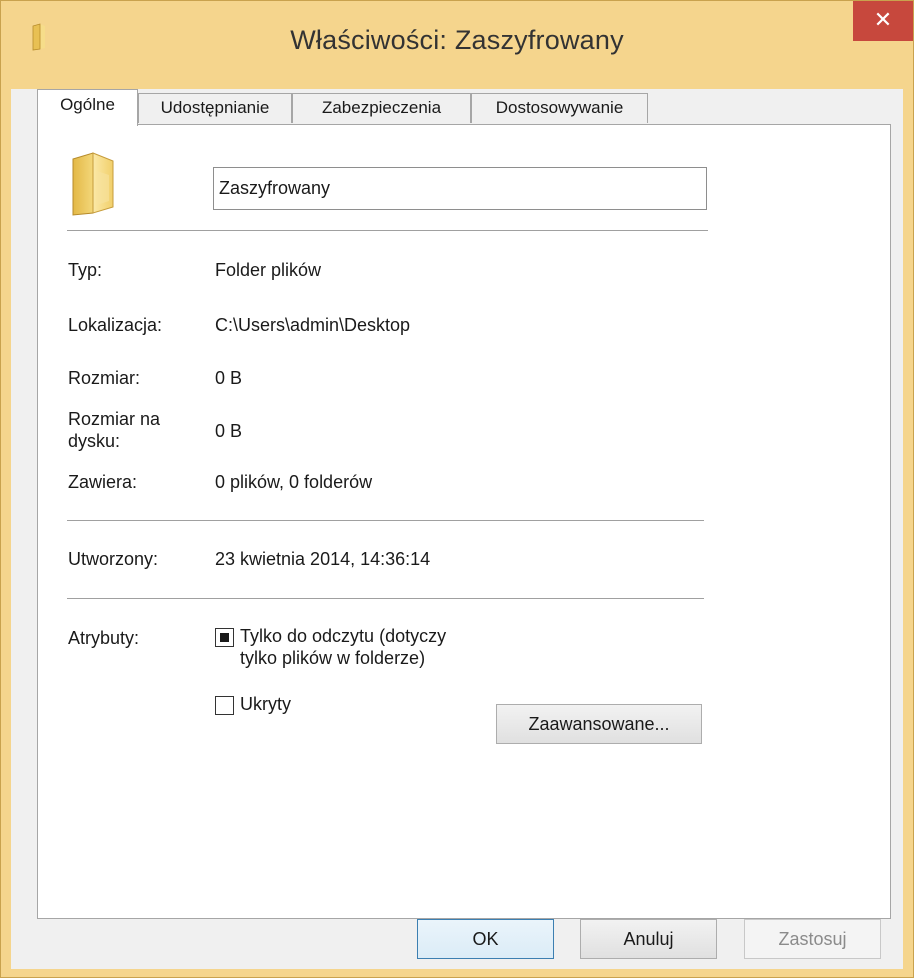 The image size is (914, 978). Describe the element at coordinates (460, 188) in the screenshot. I see `folder-name-input` at that location.